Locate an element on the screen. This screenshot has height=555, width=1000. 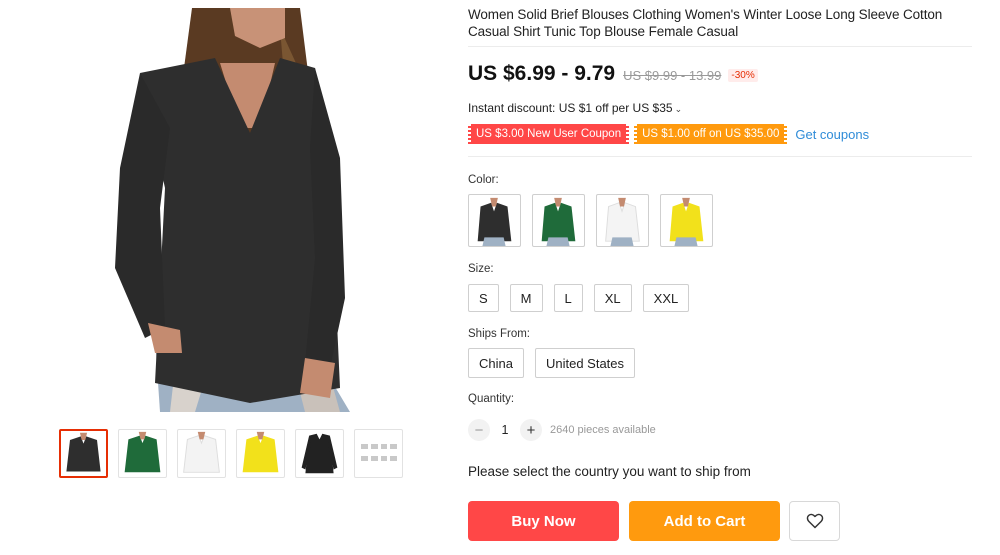
pieces-available: 2640 pieces available is located at coordinates (603, 430).